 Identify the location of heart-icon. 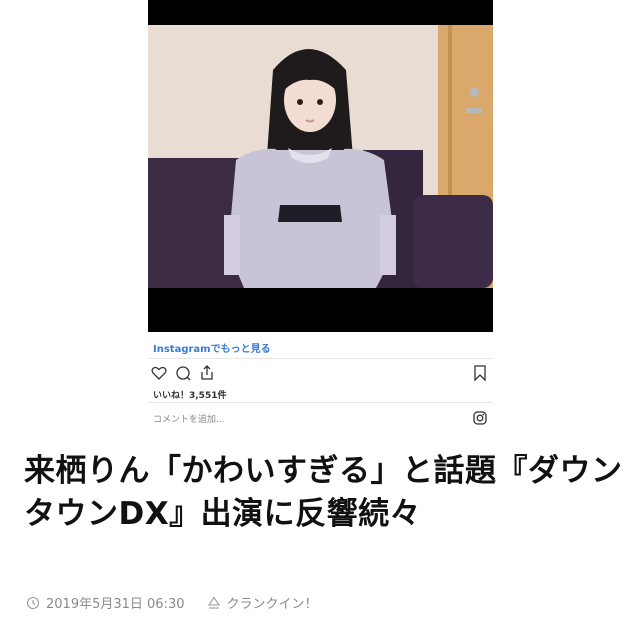
(159, 373).